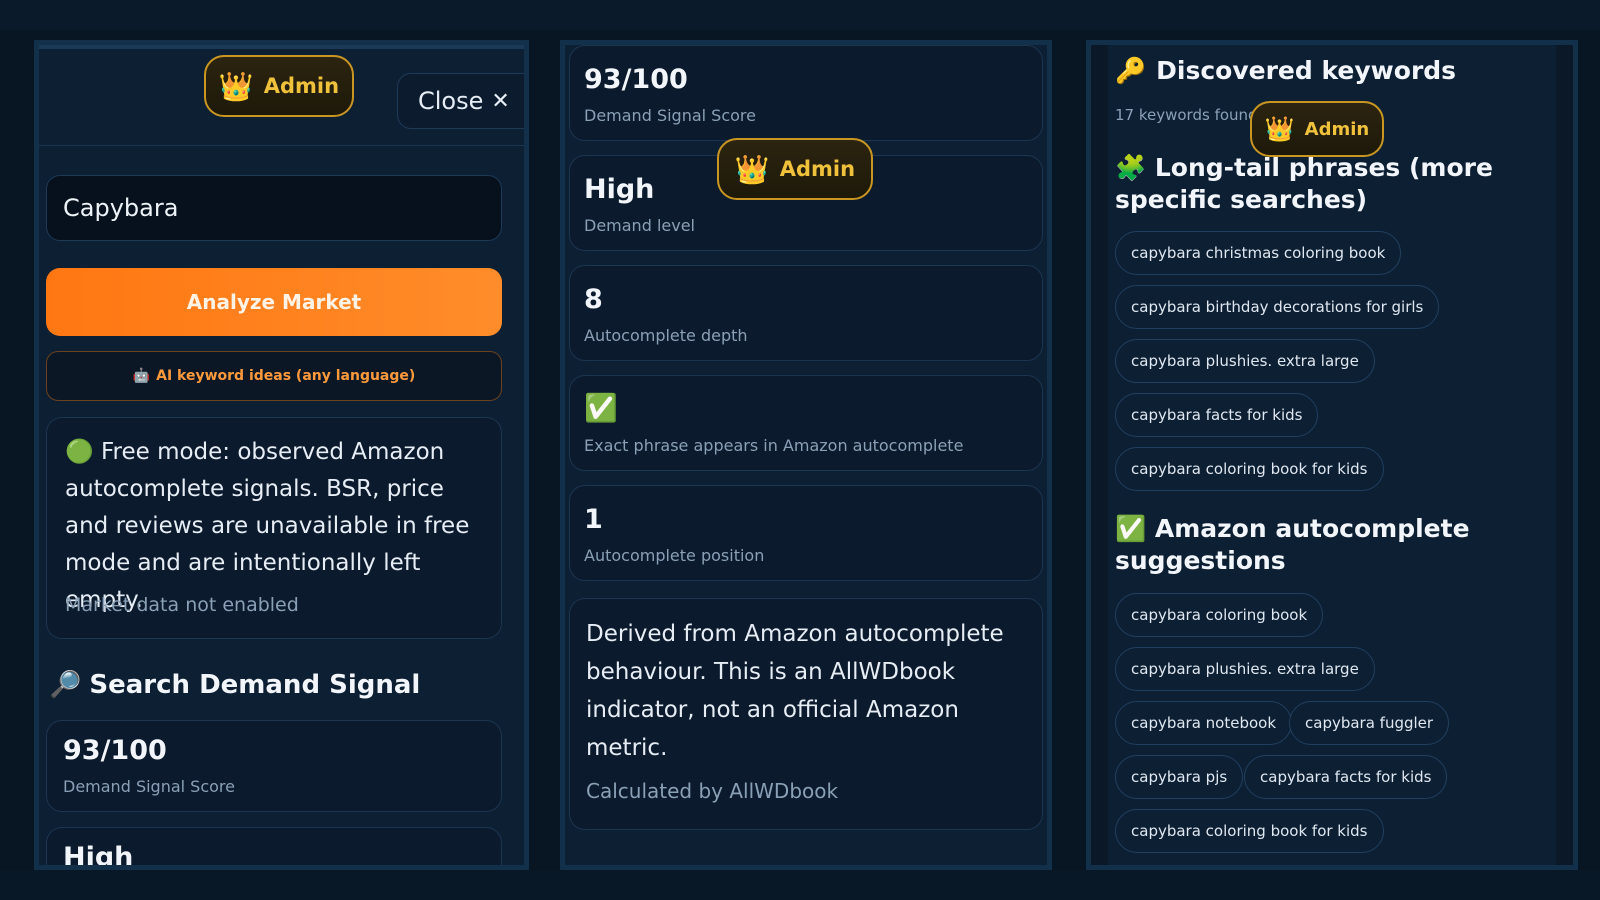 This screenshot has width=1600, height=900. I want to click on suggestion-chip: capybara fuggler, so click(1369, 723).